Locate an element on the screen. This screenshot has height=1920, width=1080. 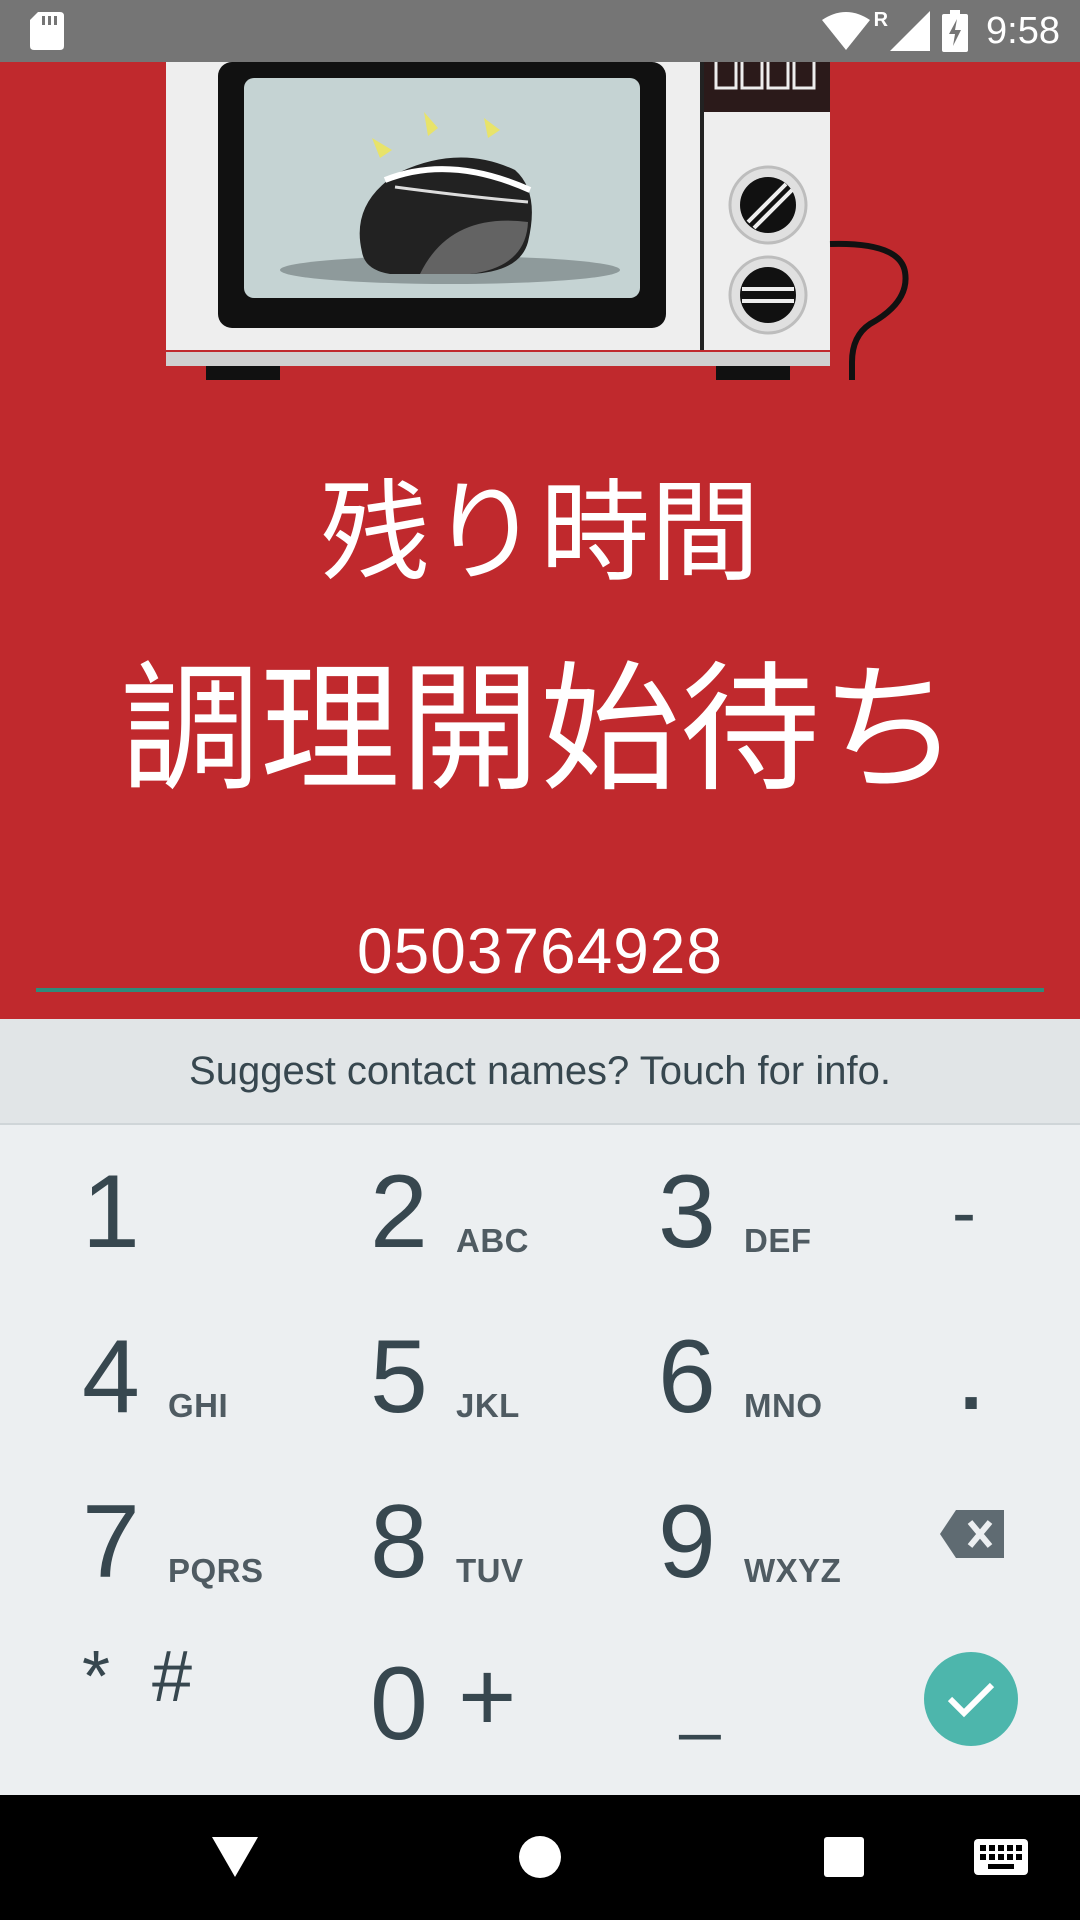
key-2: 2 ABC is located at coordinates (470, 1240).